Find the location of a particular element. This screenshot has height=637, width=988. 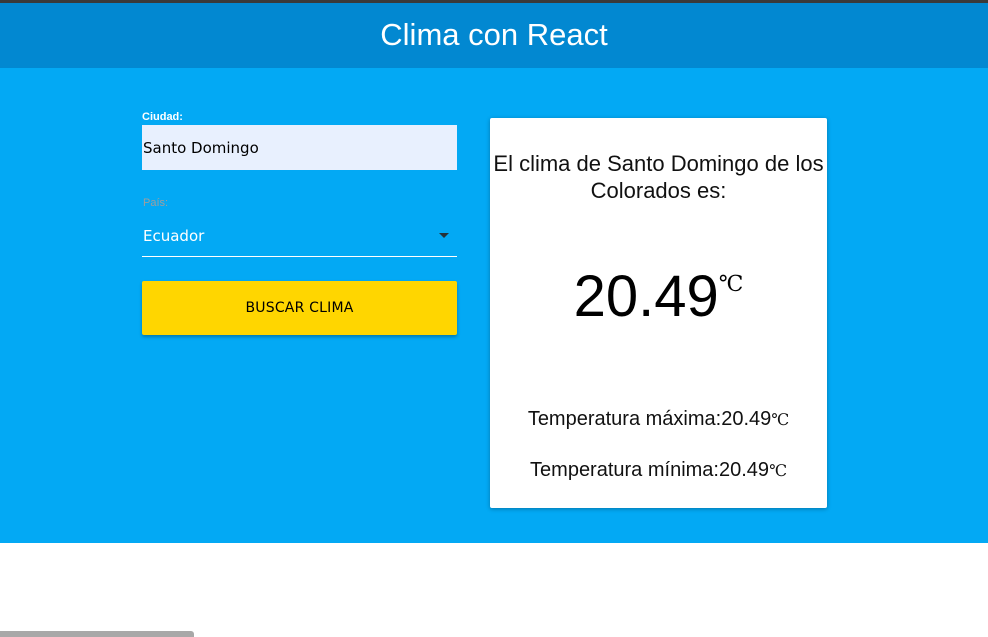

min-temperature: Temperatura mínima:20.49℃ is located at coordinates (658, 470).